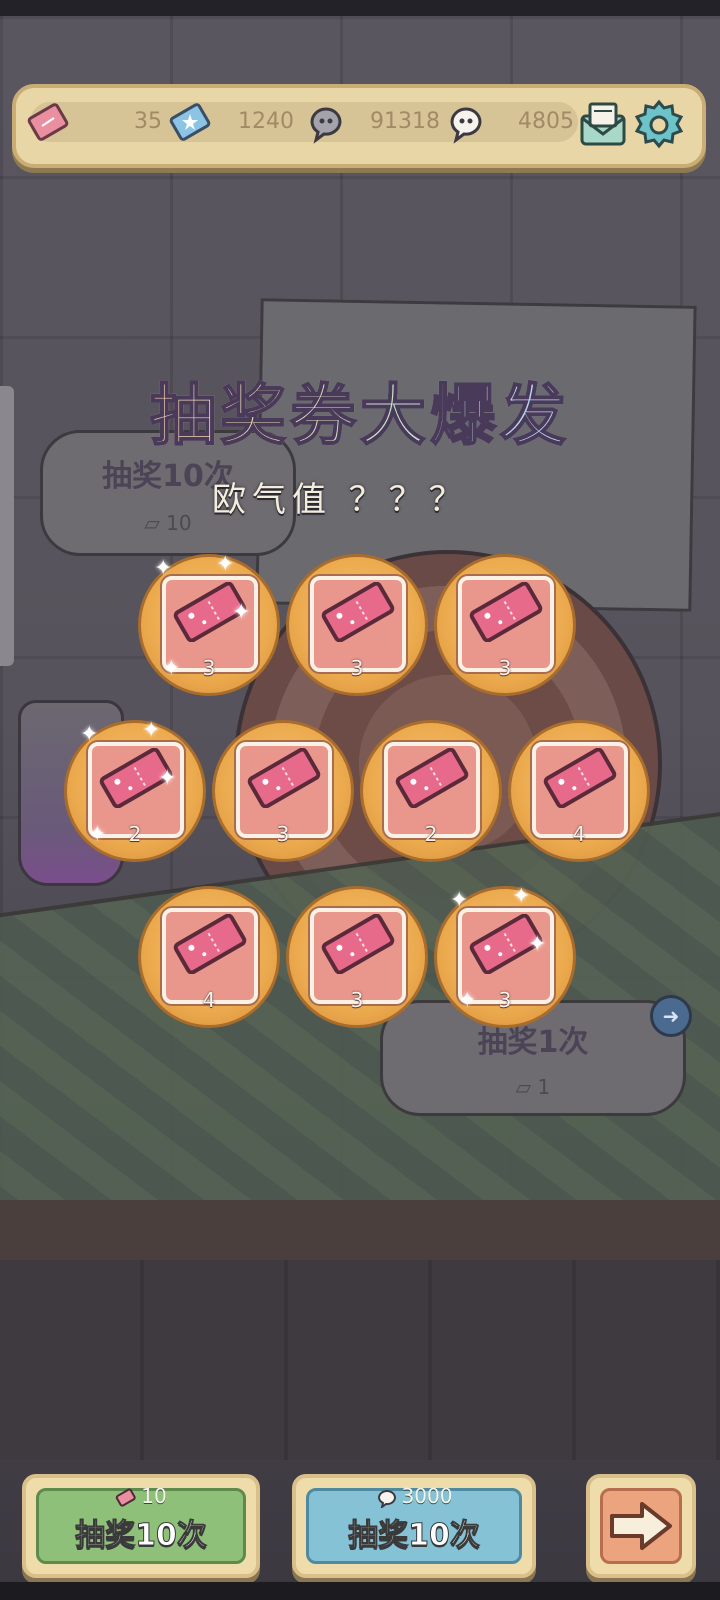 The image size is (720, 1600). I want to click on reward-item: 2 ✦ ✦ ✦ ✦, so click(135, 791).